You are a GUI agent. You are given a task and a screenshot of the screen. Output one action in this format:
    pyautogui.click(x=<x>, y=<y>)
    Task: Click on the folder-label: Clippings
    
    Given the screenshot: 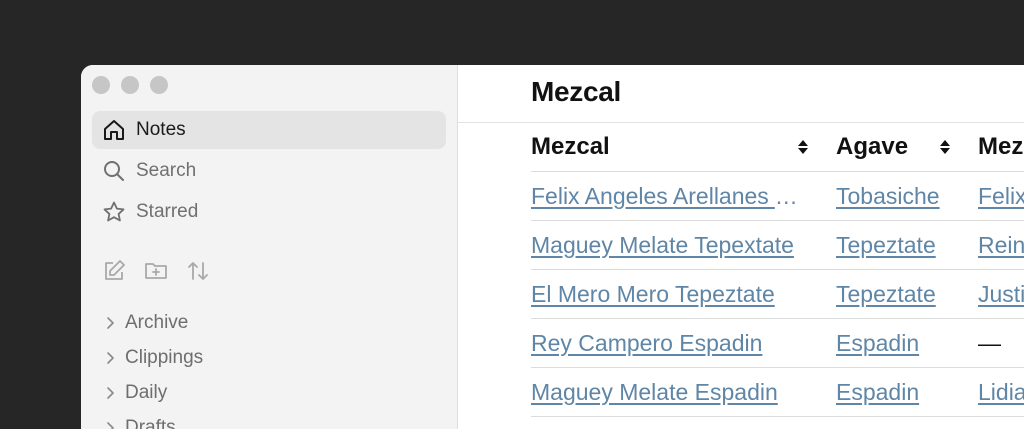 What is the action you would take?
    pyautogui.click(x=164, y=357)
    